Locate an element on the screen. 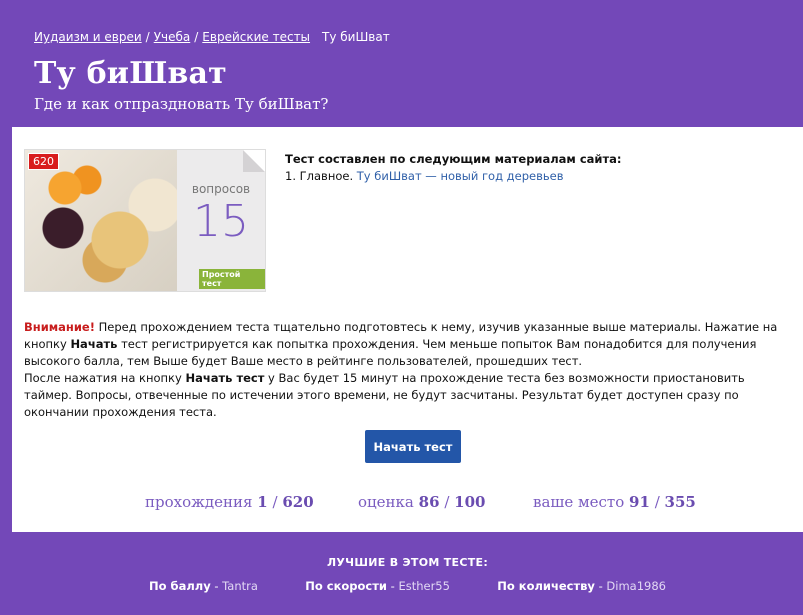 The image size is (803, 615). stat-attempts-total: 620 is located at coordinates (298, 502).